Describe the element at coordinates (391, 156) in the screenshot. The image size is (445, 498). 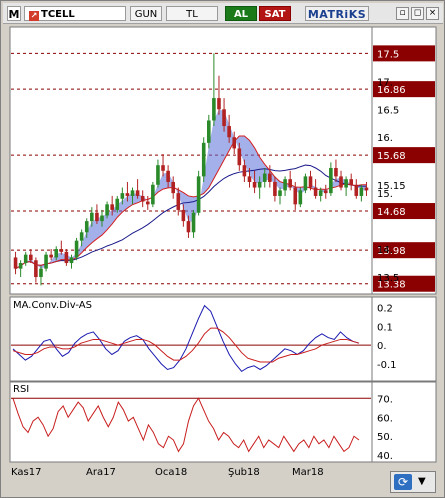
I see `level-label: 15.68` at that location.